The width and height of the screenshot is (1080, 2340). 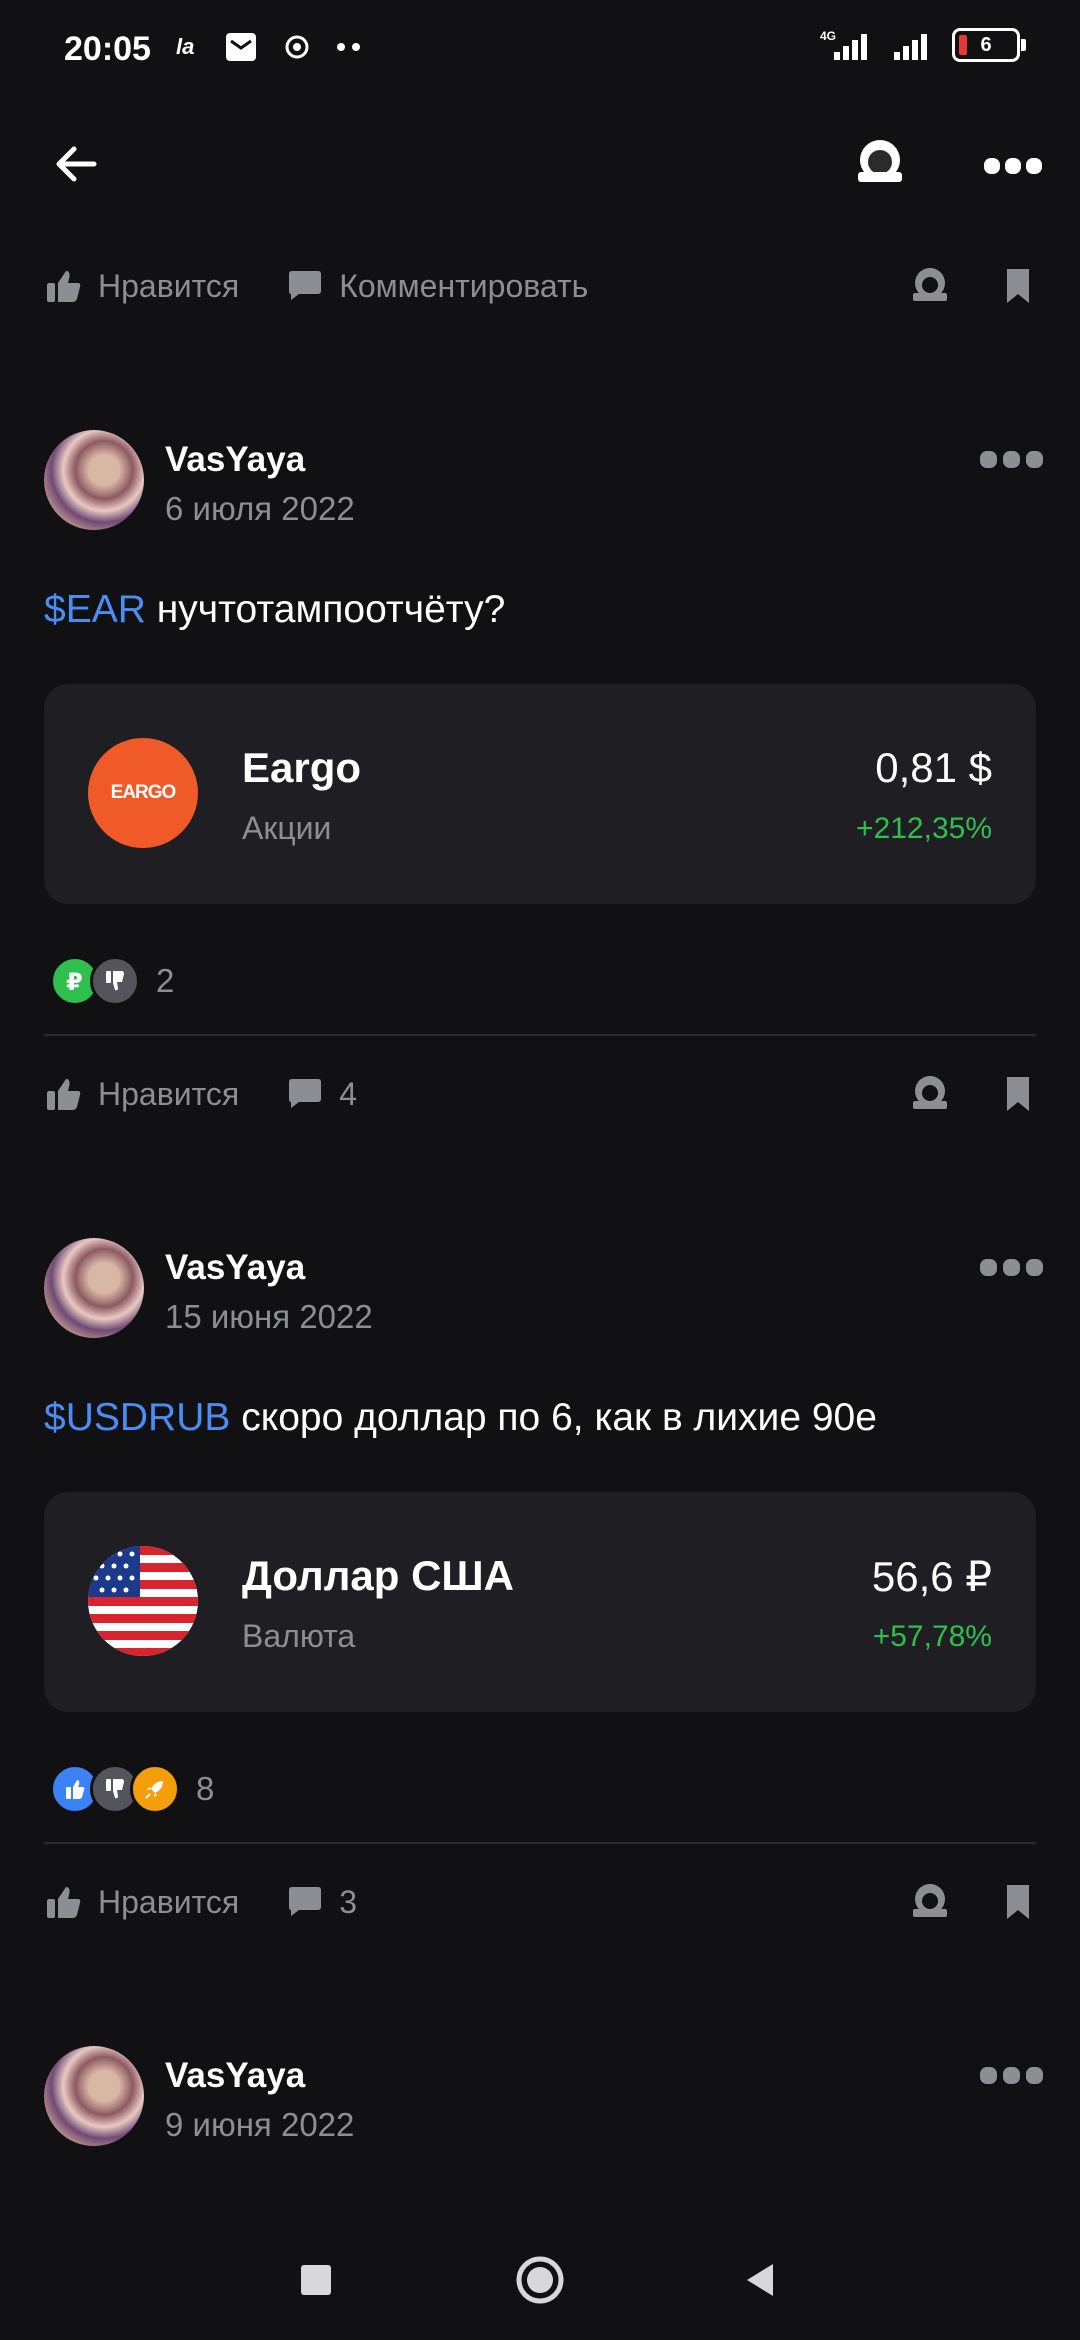 I want to click on comment-button: 3, so click(x=321, y=1902).